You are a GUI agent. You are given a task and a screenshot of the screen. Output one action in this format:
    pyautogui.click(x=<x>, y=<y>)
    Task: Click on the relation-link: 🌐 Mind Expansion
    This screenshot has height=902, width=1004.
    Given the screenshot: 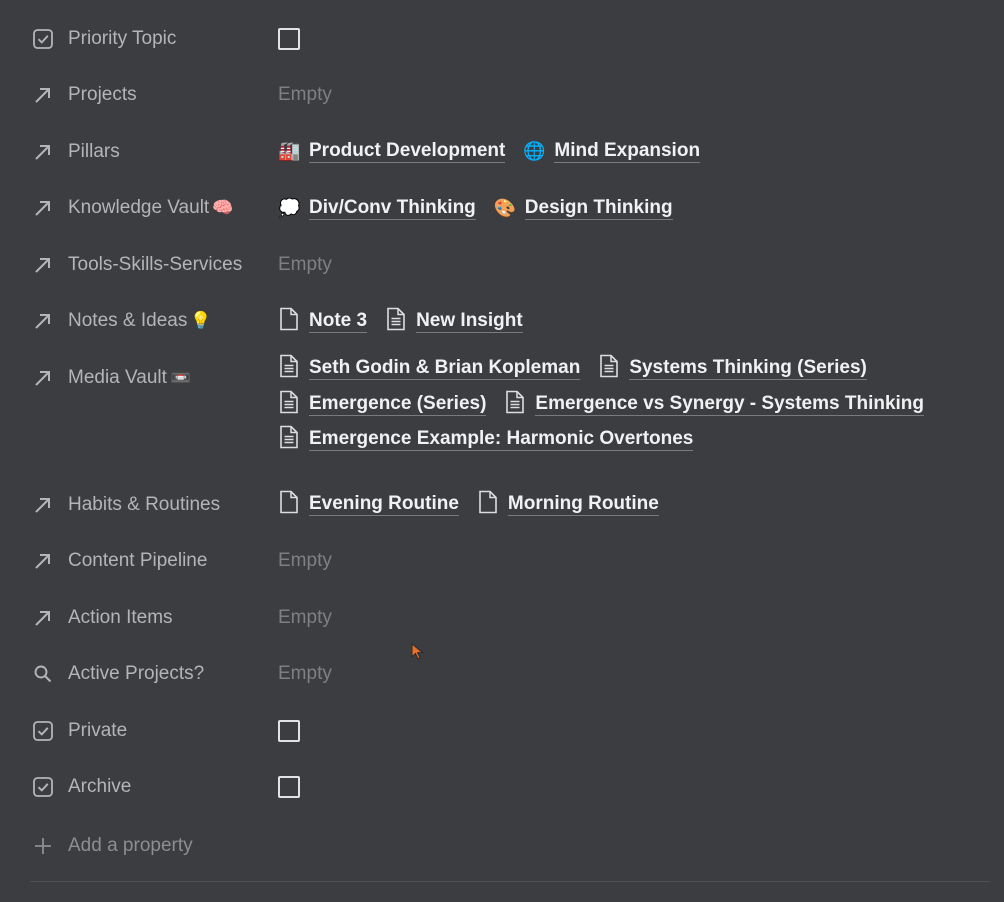 What is the action you would take?
    pyautogui.click(x=612, y=151)
    